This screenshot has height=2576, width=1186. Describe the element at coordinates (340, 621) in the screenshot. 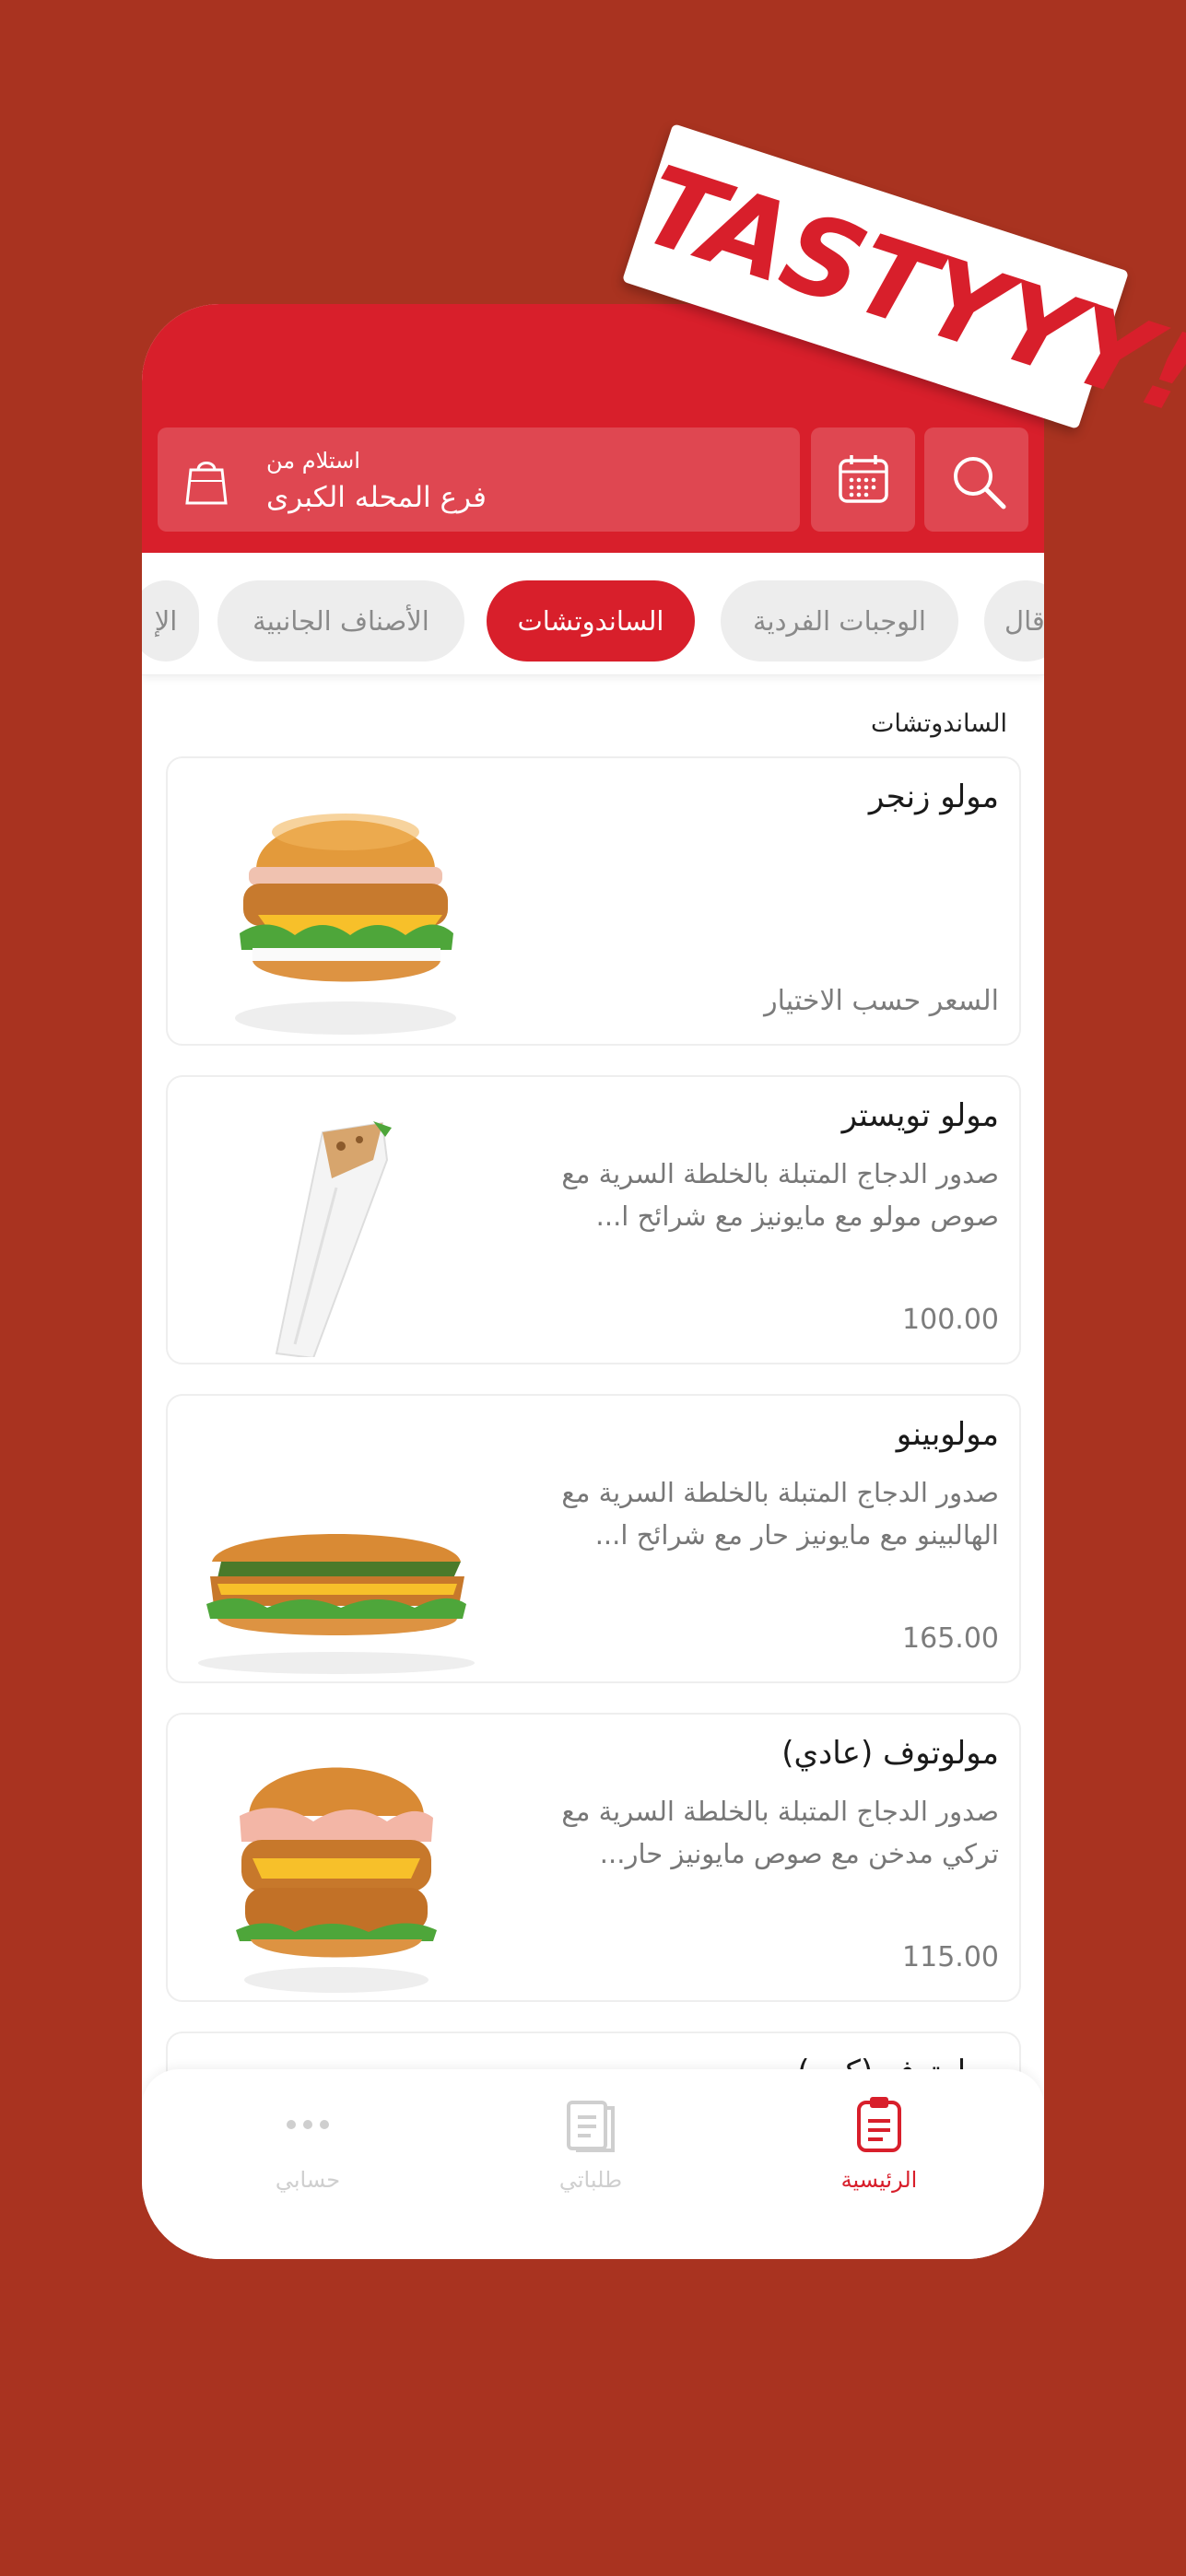

I see `tab-side-items: الأصناف الجانبية` at that location.